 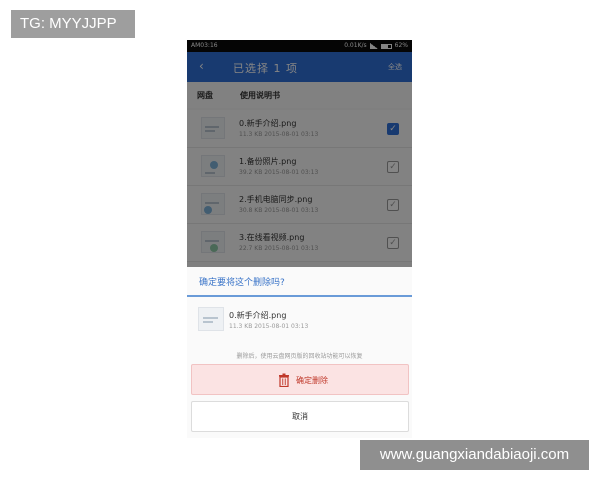 What do you see at coordinates (242, 283) in the screenshot?
I see `dialog-title: 确定要将这个删除吗?` at bounding box center [242, 283].